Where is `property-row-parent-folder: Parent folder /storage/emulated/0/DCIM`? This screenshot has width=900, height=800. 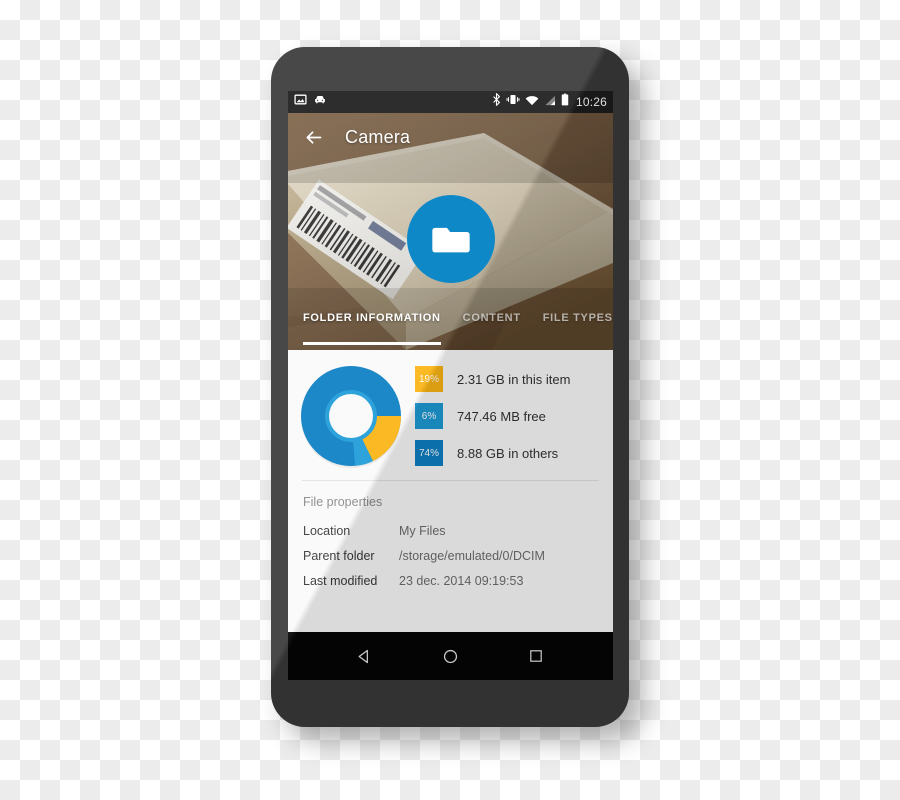 property-row-parent-folder: Parent folder /storage/emulated/0/DCIM is located at coordinates (450, 556).